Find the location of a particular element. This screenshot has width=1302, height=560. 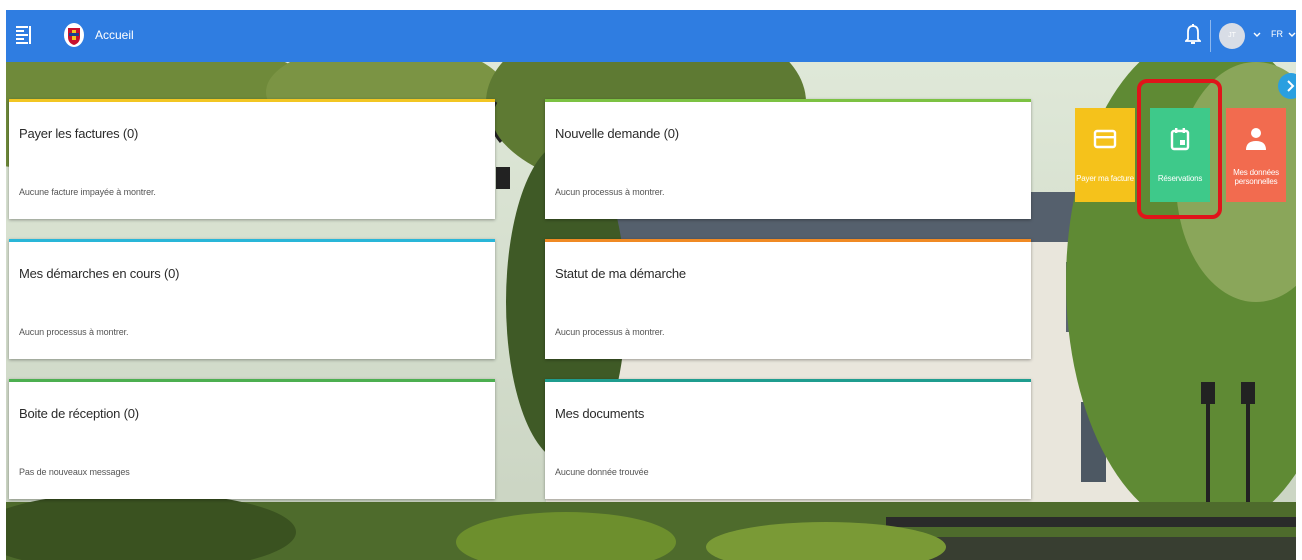

card-mes-documents: Mes documents Aucune donnée trouvée is located at coordinates (788, 439).